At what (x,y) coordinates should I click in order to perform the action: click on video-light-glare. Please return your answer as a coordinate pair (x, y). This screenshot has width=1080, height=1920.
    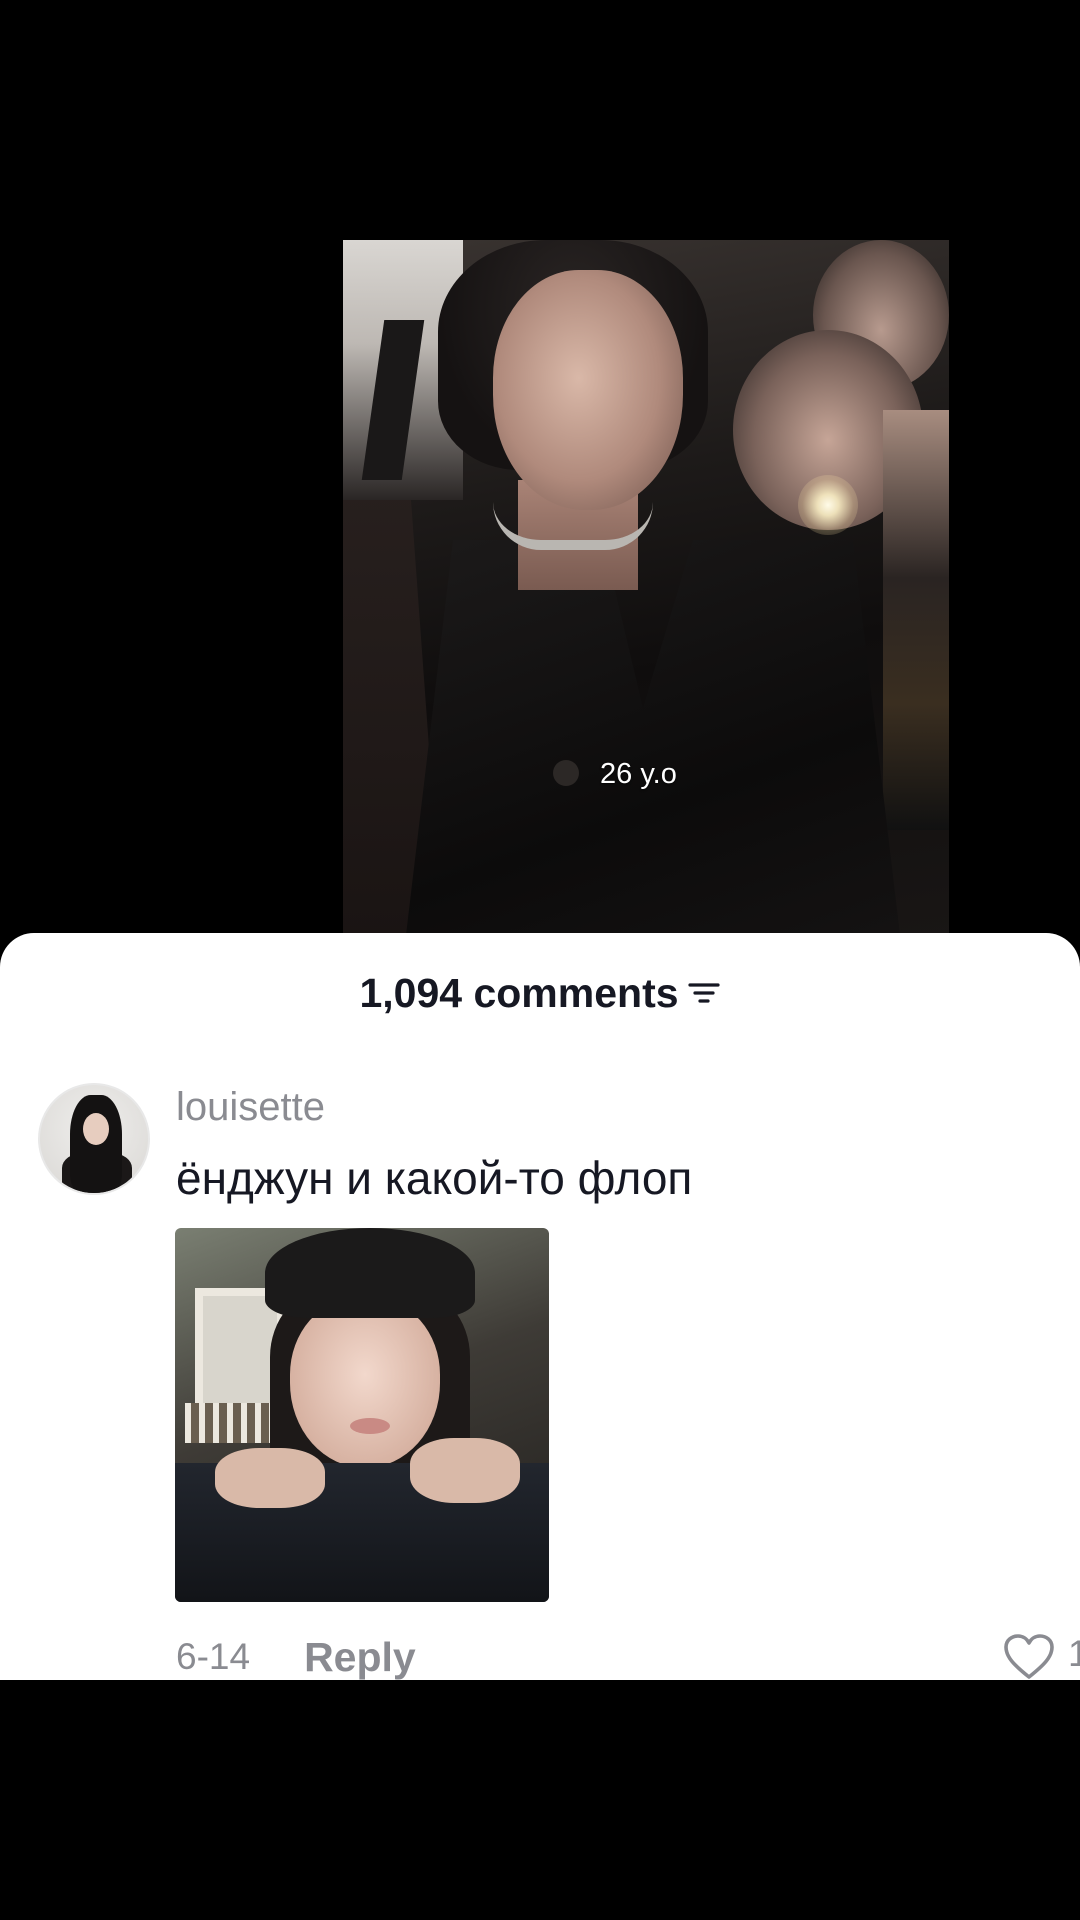
    Looking at the image, I should click on (828, 505).